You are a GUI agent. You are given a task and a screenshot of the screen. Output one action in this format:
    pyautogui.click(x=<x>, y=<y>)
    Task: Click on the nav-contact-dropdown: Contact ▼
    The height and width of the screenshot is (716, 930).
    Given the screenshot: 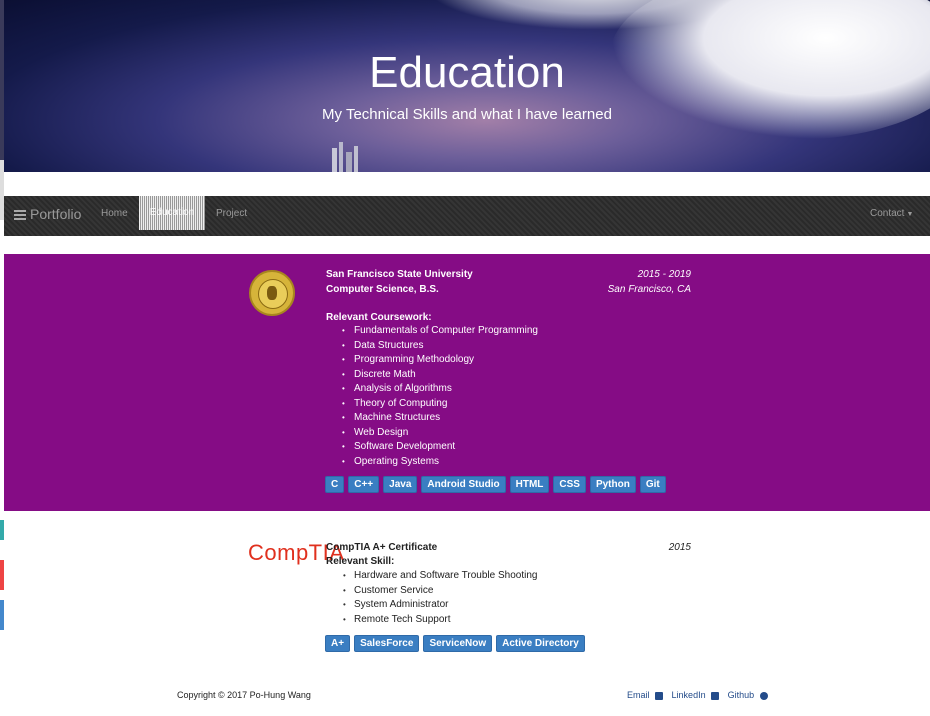 What is the action you would take?
    pyautogui.click(x=891, y=213)
    